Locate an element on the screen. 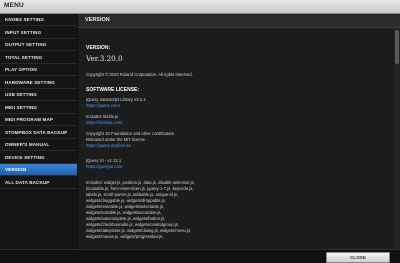  sidebar-item-device-setting: DEVICE SETTING is located at coordinates (38, 158).